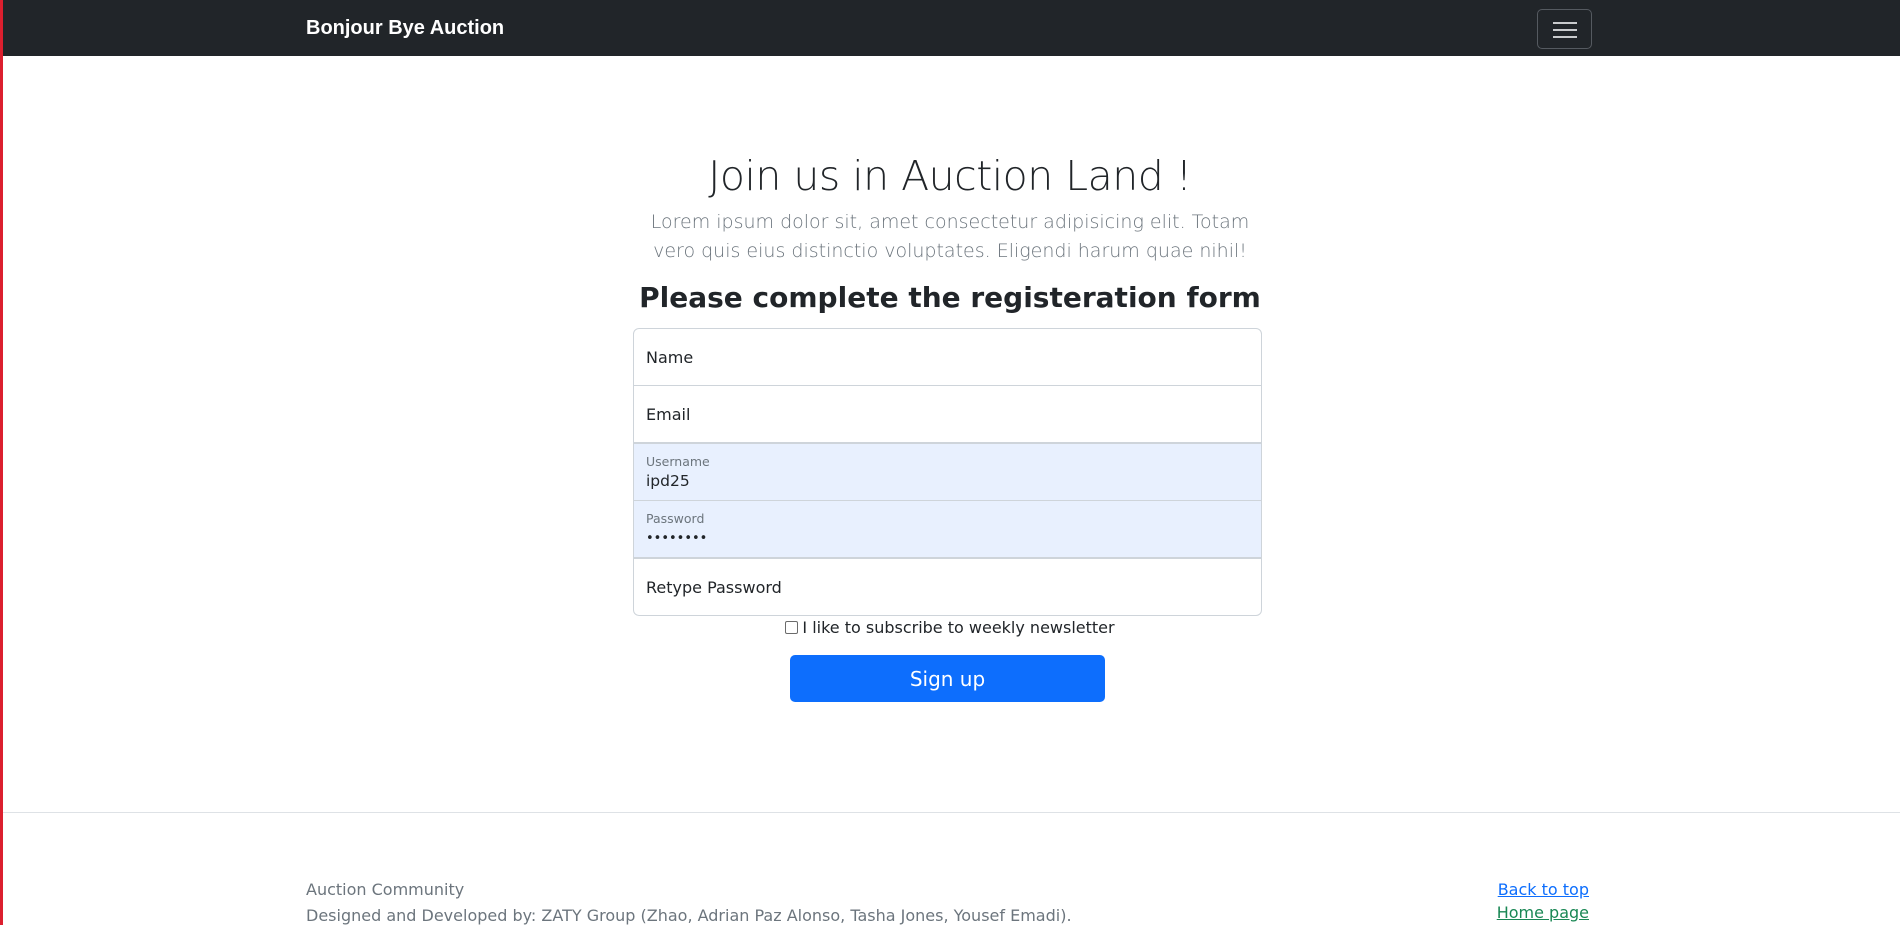  Describe the element at coordinates (405, 28) in the screenshot. I see `navbar-brand: Bonjour Bye Auction` at that location.